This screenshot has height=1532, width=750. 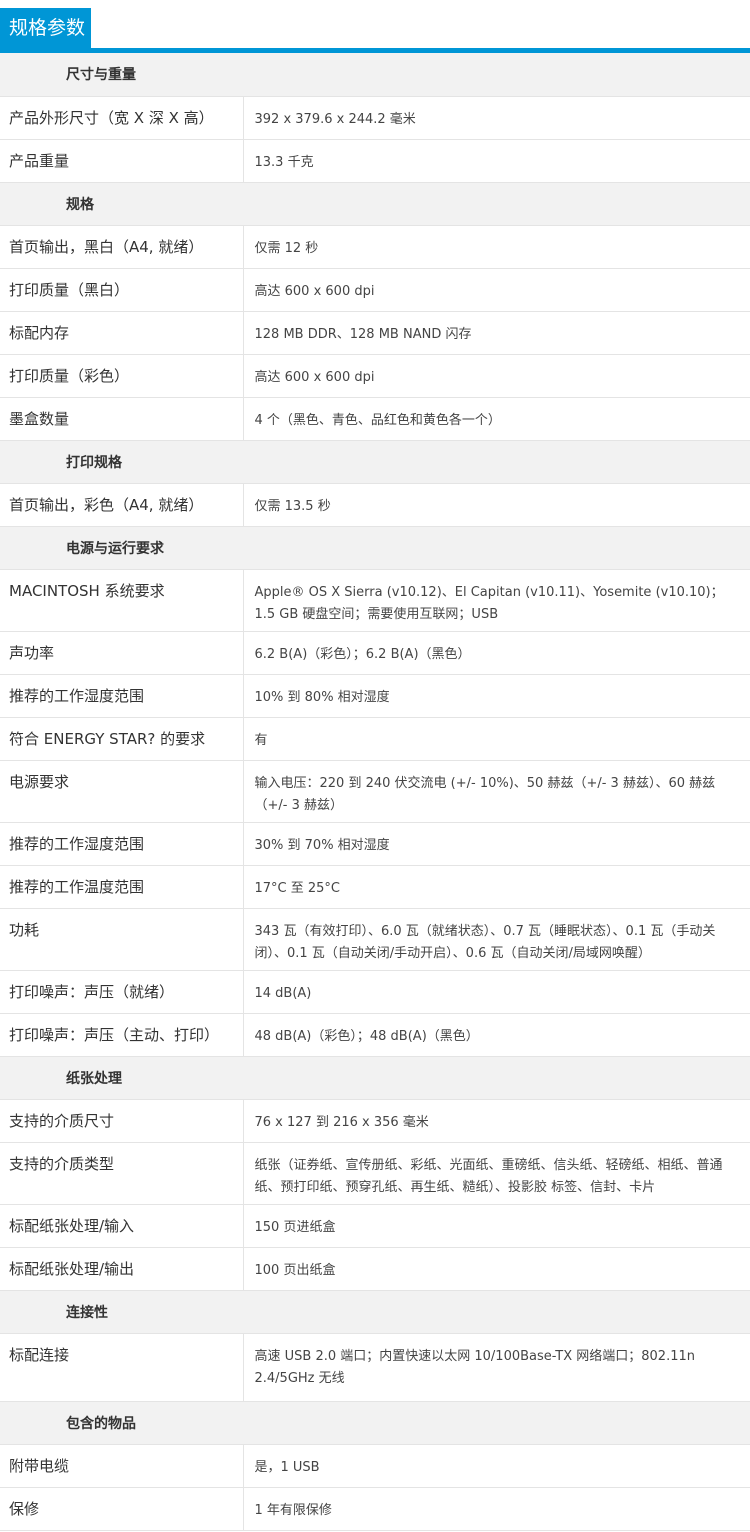 I want to click on spec-row: 产品重量 13.3 千克, so click(x=375, y=161).